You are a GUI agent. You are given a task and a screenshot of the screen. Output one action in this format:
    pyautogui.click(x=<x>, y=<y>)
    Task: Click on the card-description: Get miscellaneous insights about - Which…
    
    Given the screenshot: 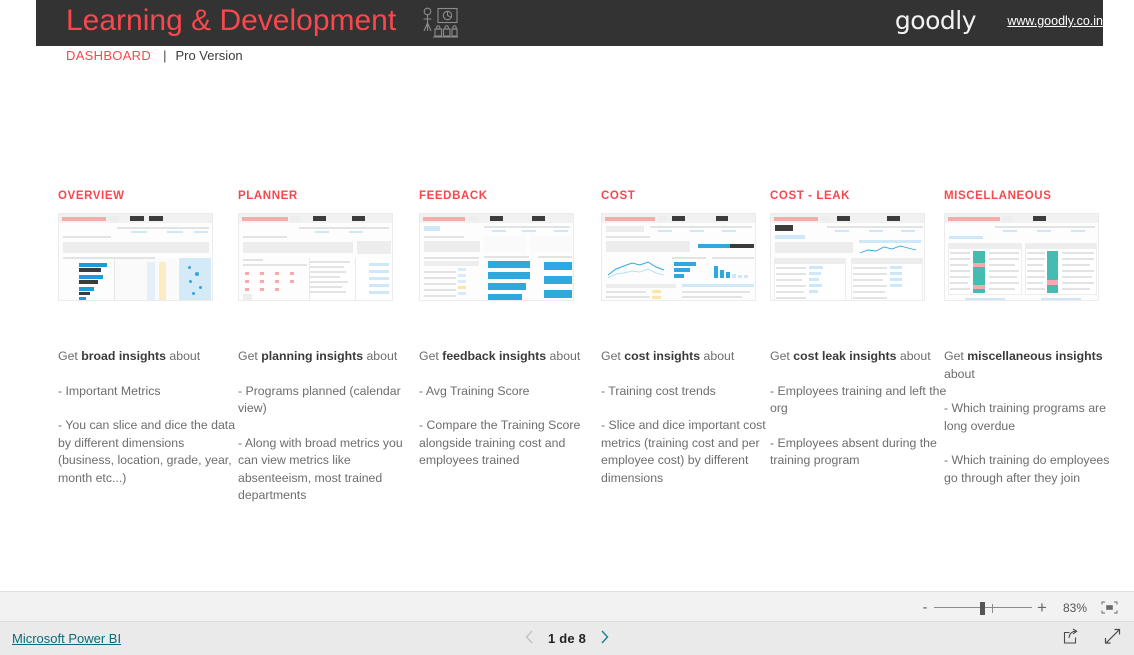 What is the action you would take?
    pyautogui.click(x=1034, y=417)
    